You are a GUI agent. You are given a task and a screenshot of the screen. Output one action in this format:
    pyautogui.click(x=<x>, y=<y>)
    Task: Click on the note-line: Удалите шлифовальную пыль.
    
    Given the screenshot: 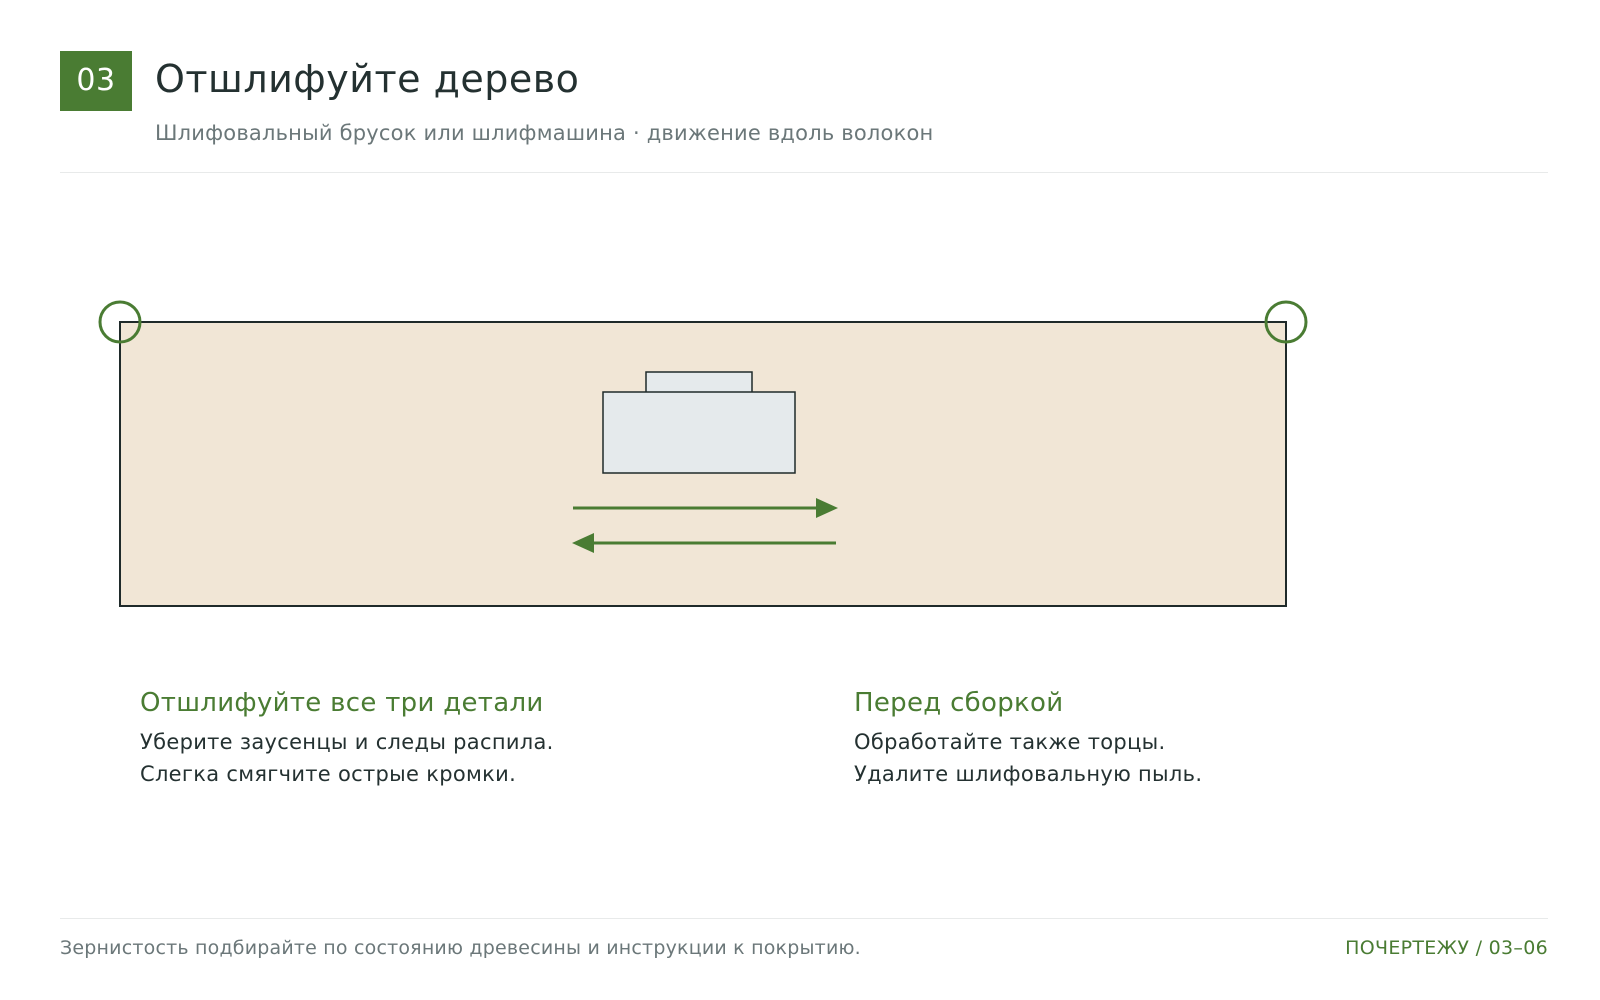 What is the action you would take?
    pyautogui.click(x=1028, y=774)
    